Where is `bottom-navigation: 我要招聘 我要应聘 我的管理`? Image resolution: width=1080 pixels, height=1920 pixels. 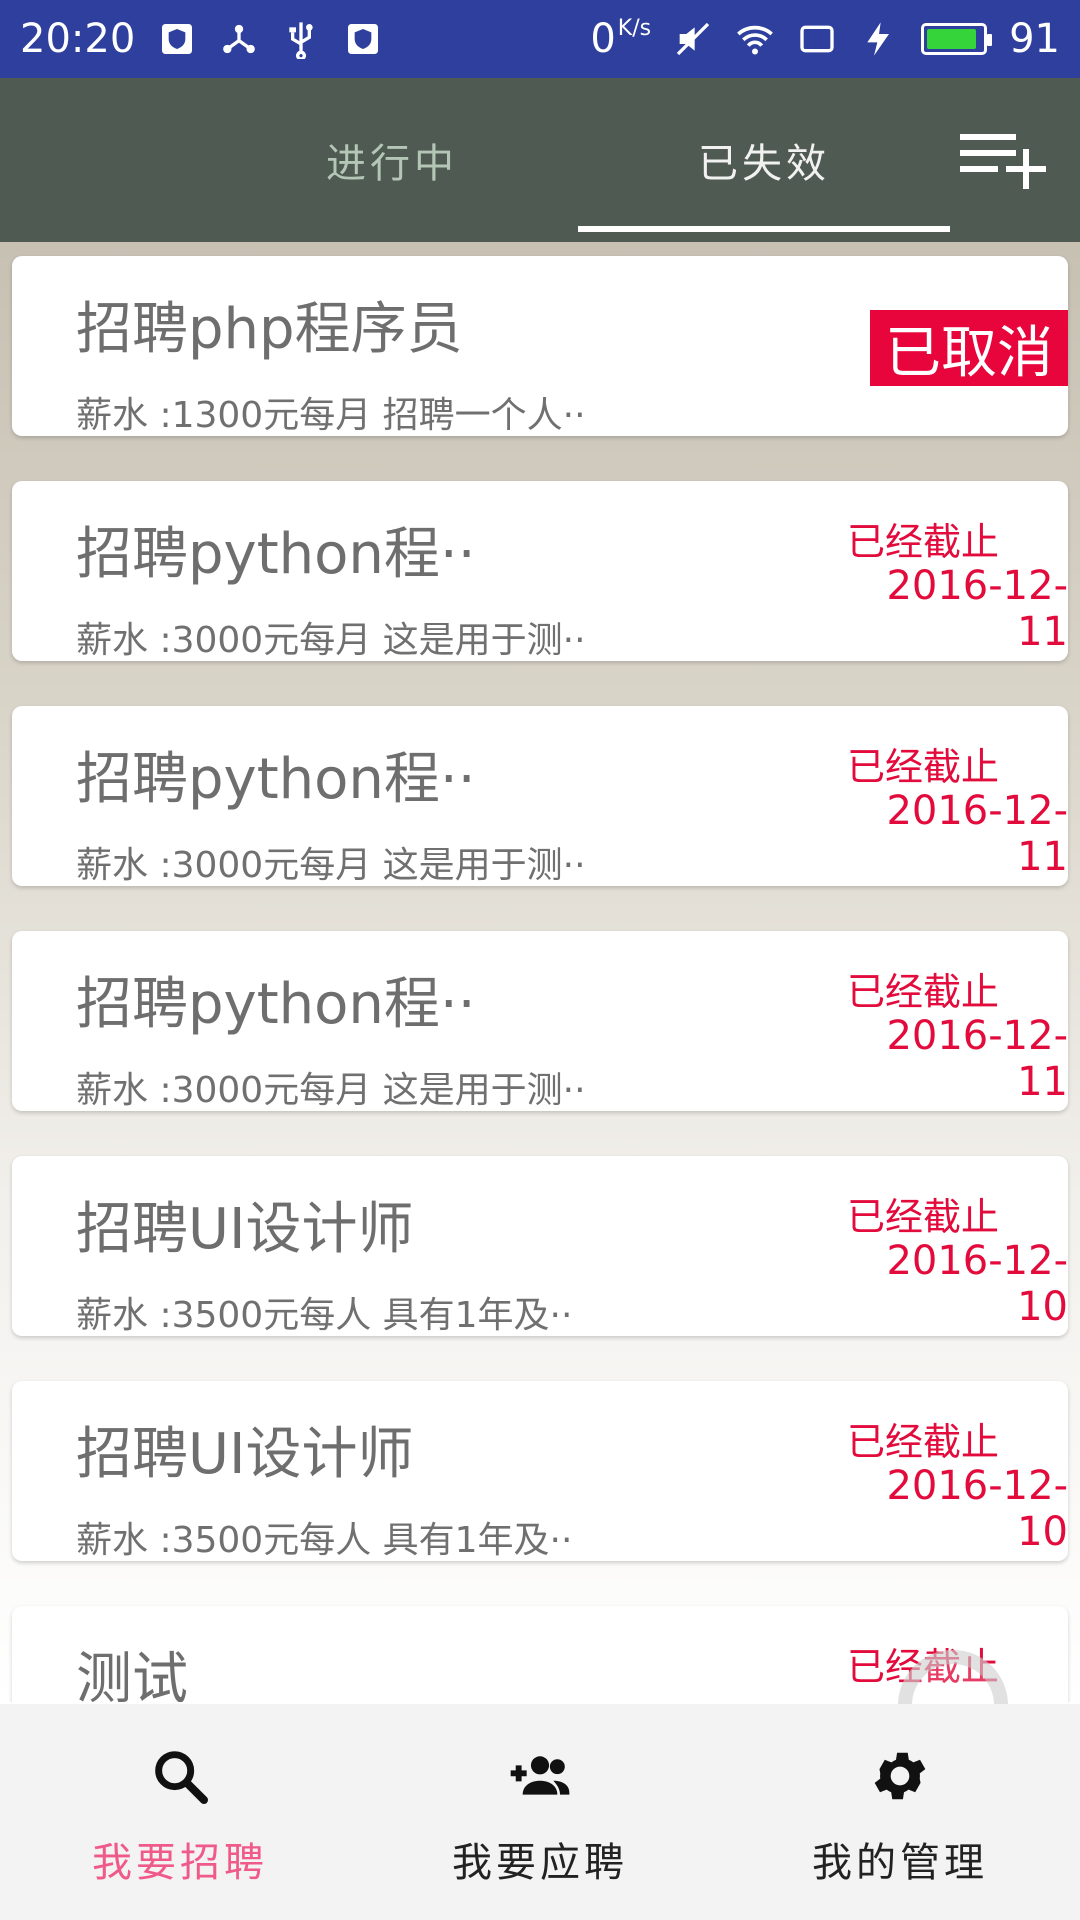
bottom-navigation: 我要招聘 我要应聘 我的管理 is located at coordinates (540, 1812).